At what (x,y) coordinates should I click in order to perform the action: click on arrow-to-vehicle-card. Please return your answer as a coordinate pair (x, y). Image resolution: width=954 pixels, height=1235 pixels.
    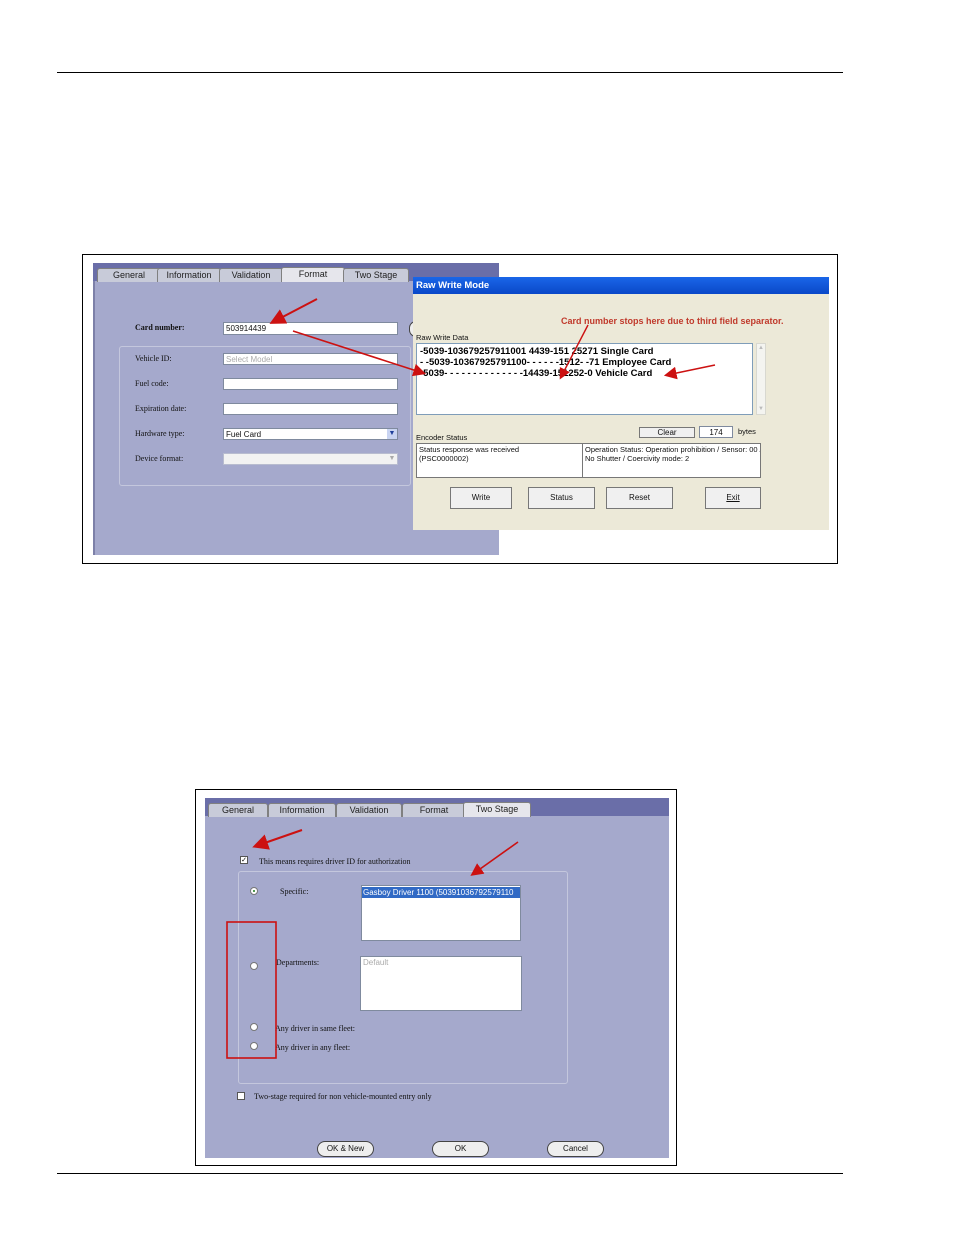
    Looking at the image, I should click on (689, 372).